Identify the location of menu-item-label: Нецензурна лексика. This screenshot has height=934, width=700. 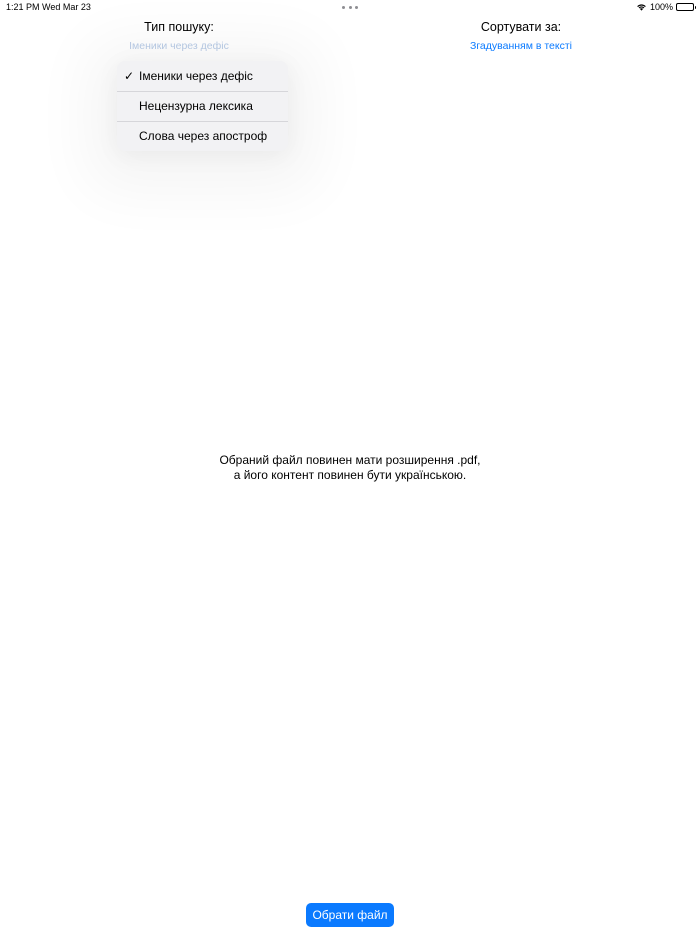
(196, 106).